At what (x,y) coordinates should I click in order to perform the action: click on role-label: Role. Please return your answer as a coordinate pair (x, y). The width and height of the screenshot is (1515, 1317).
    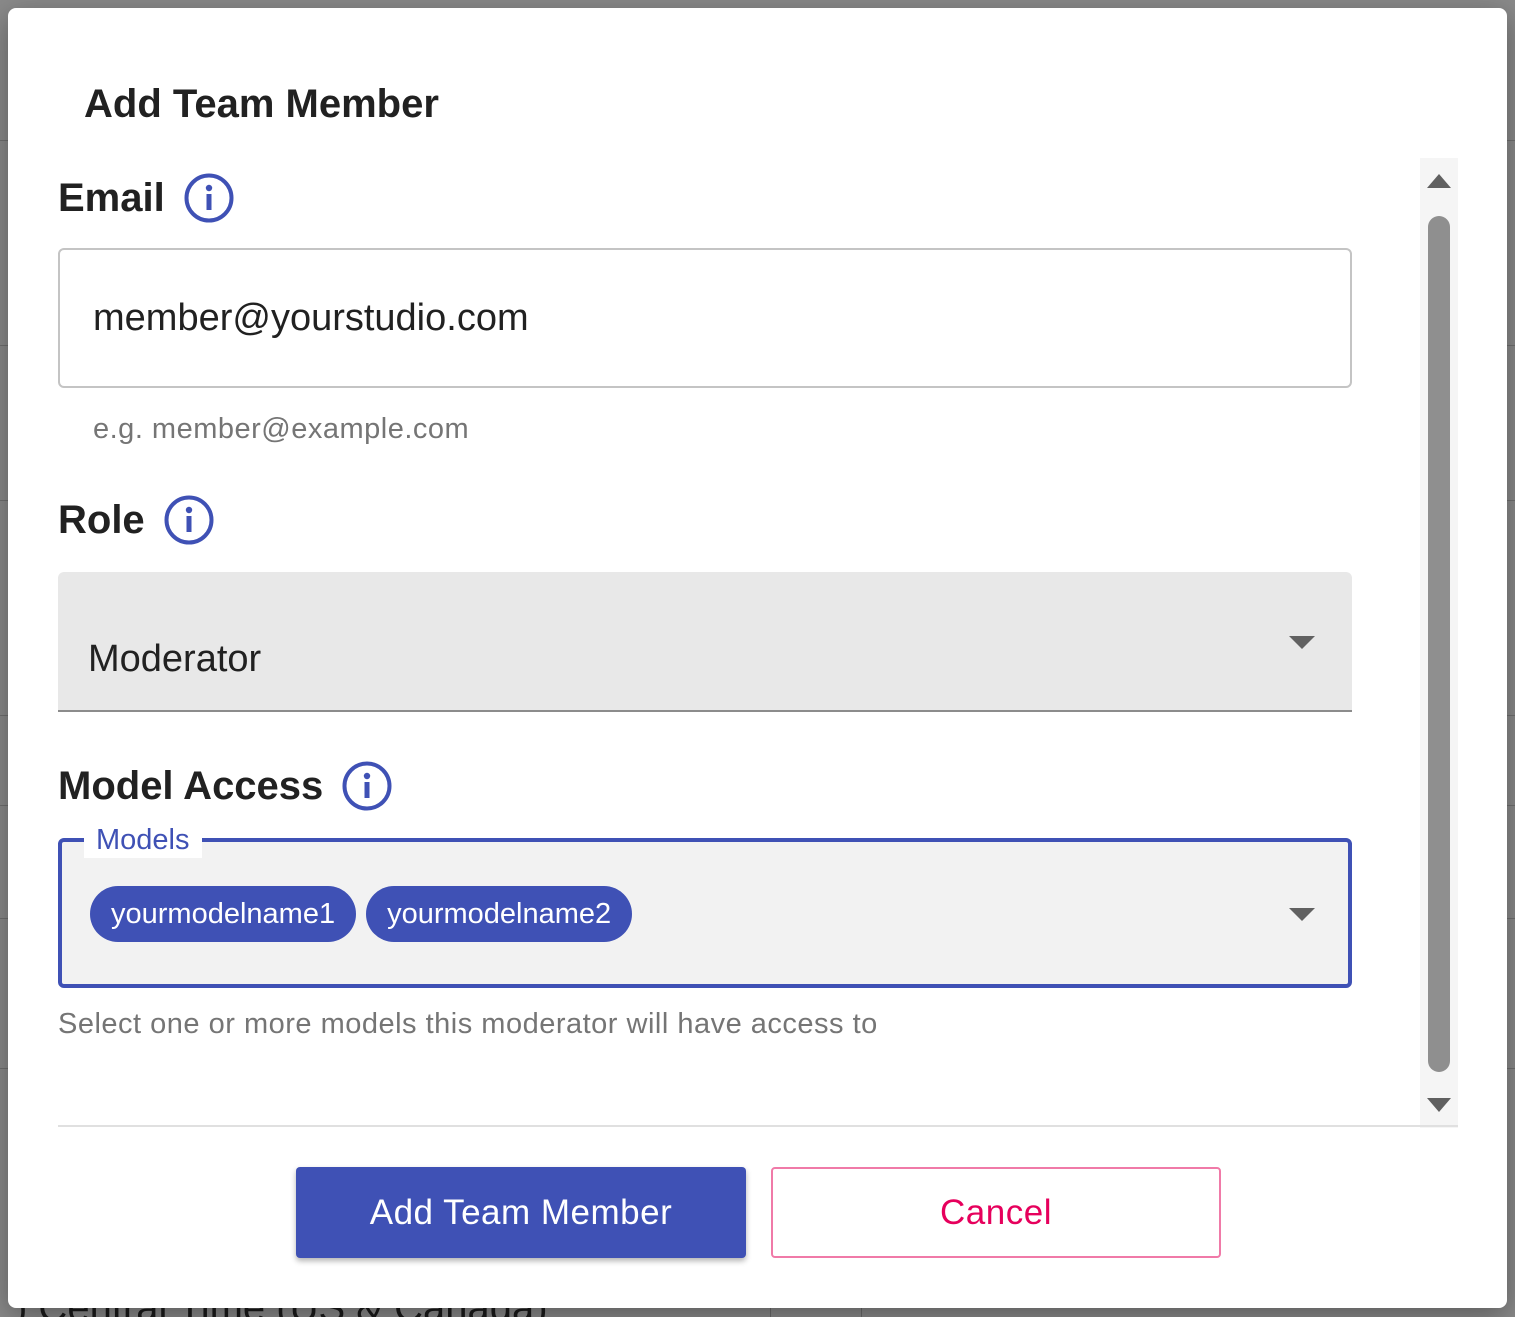
    Looking at the image, I should click on (101, 519).